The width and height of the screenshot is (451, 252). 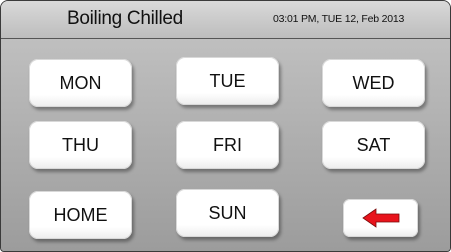 I want to click on day-button-sat: SAT, so click(x=373, y=145).